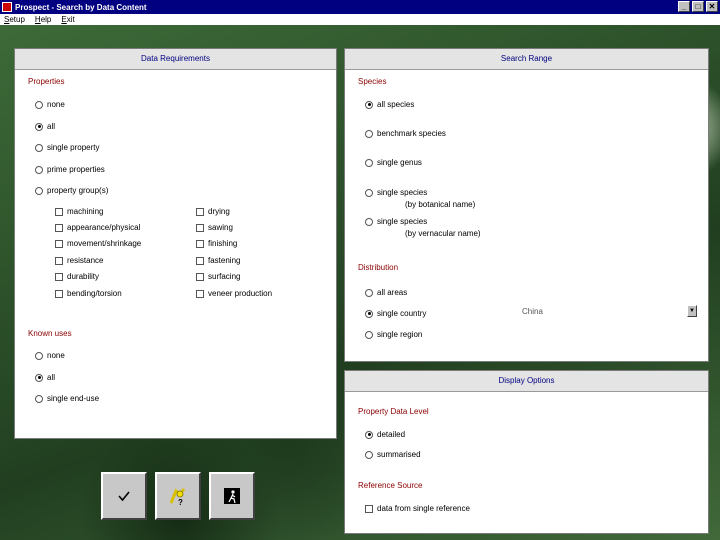 This screenshot has width=720, height=540. Describe the element at coordinates (417, 508) in the screenshot. I see `single-reference-checkbox: data from single reference` at that location.